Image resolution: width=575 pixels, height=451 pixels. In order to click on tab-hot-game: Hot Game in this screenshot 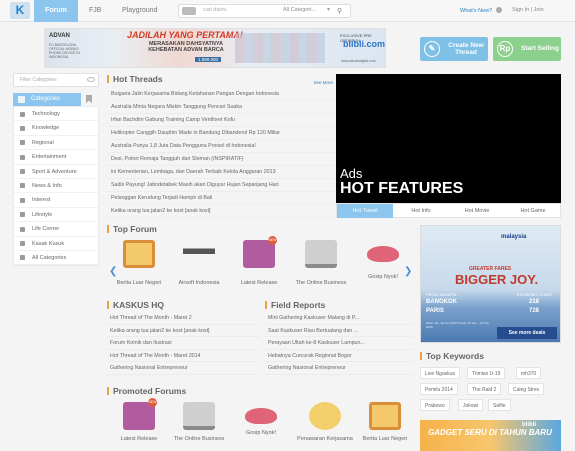, I will do `click(533, 211)`.